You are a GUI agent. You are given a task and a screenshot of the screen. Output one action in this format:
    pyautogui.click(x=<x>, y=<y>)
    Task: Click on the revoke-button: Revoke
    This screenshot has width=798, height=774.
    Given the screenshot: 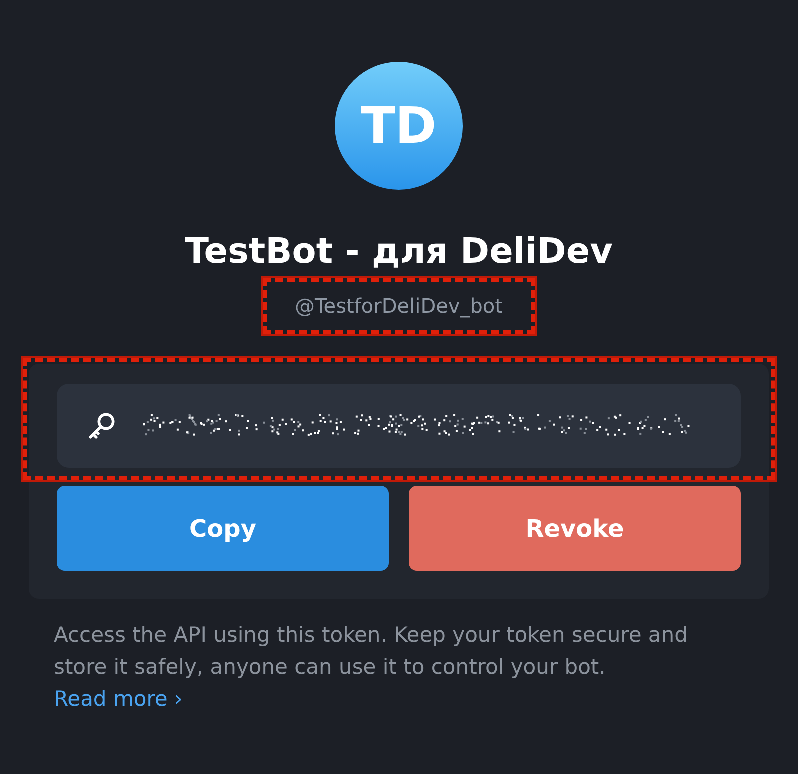 What is the action you would take?
    pyautogui.click(x=575, y=528)
    